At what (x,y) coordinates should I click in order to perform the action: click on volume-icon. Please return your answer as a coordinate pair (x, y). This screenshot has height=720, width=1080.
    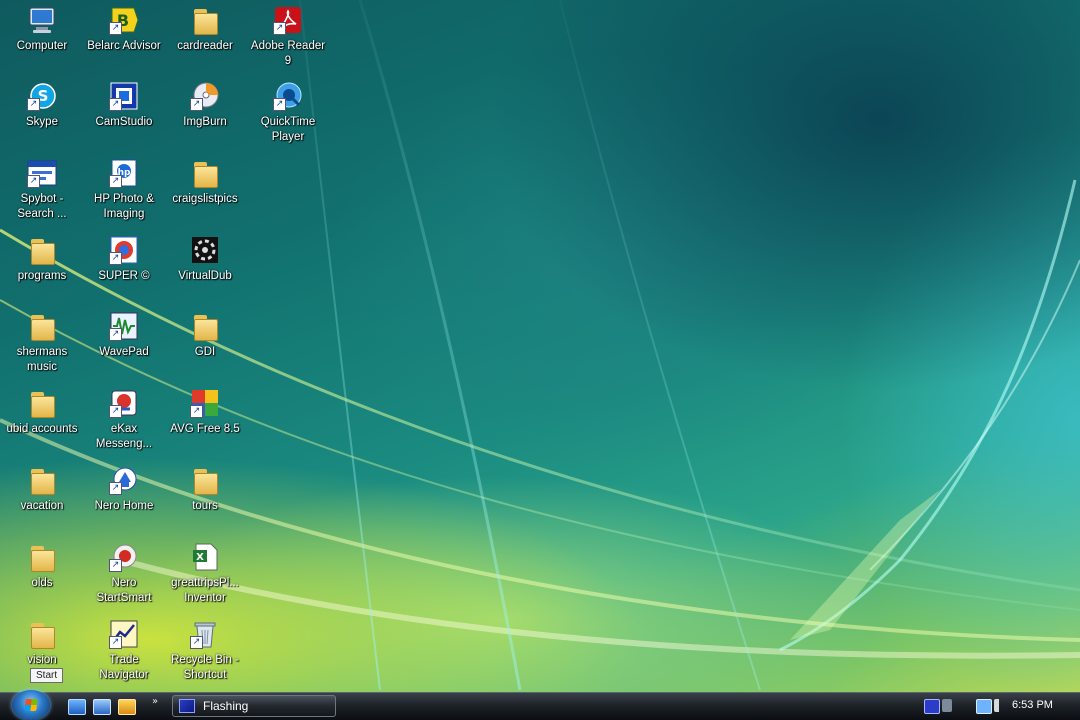
    Looking at the image, I should click on (1000, 705).